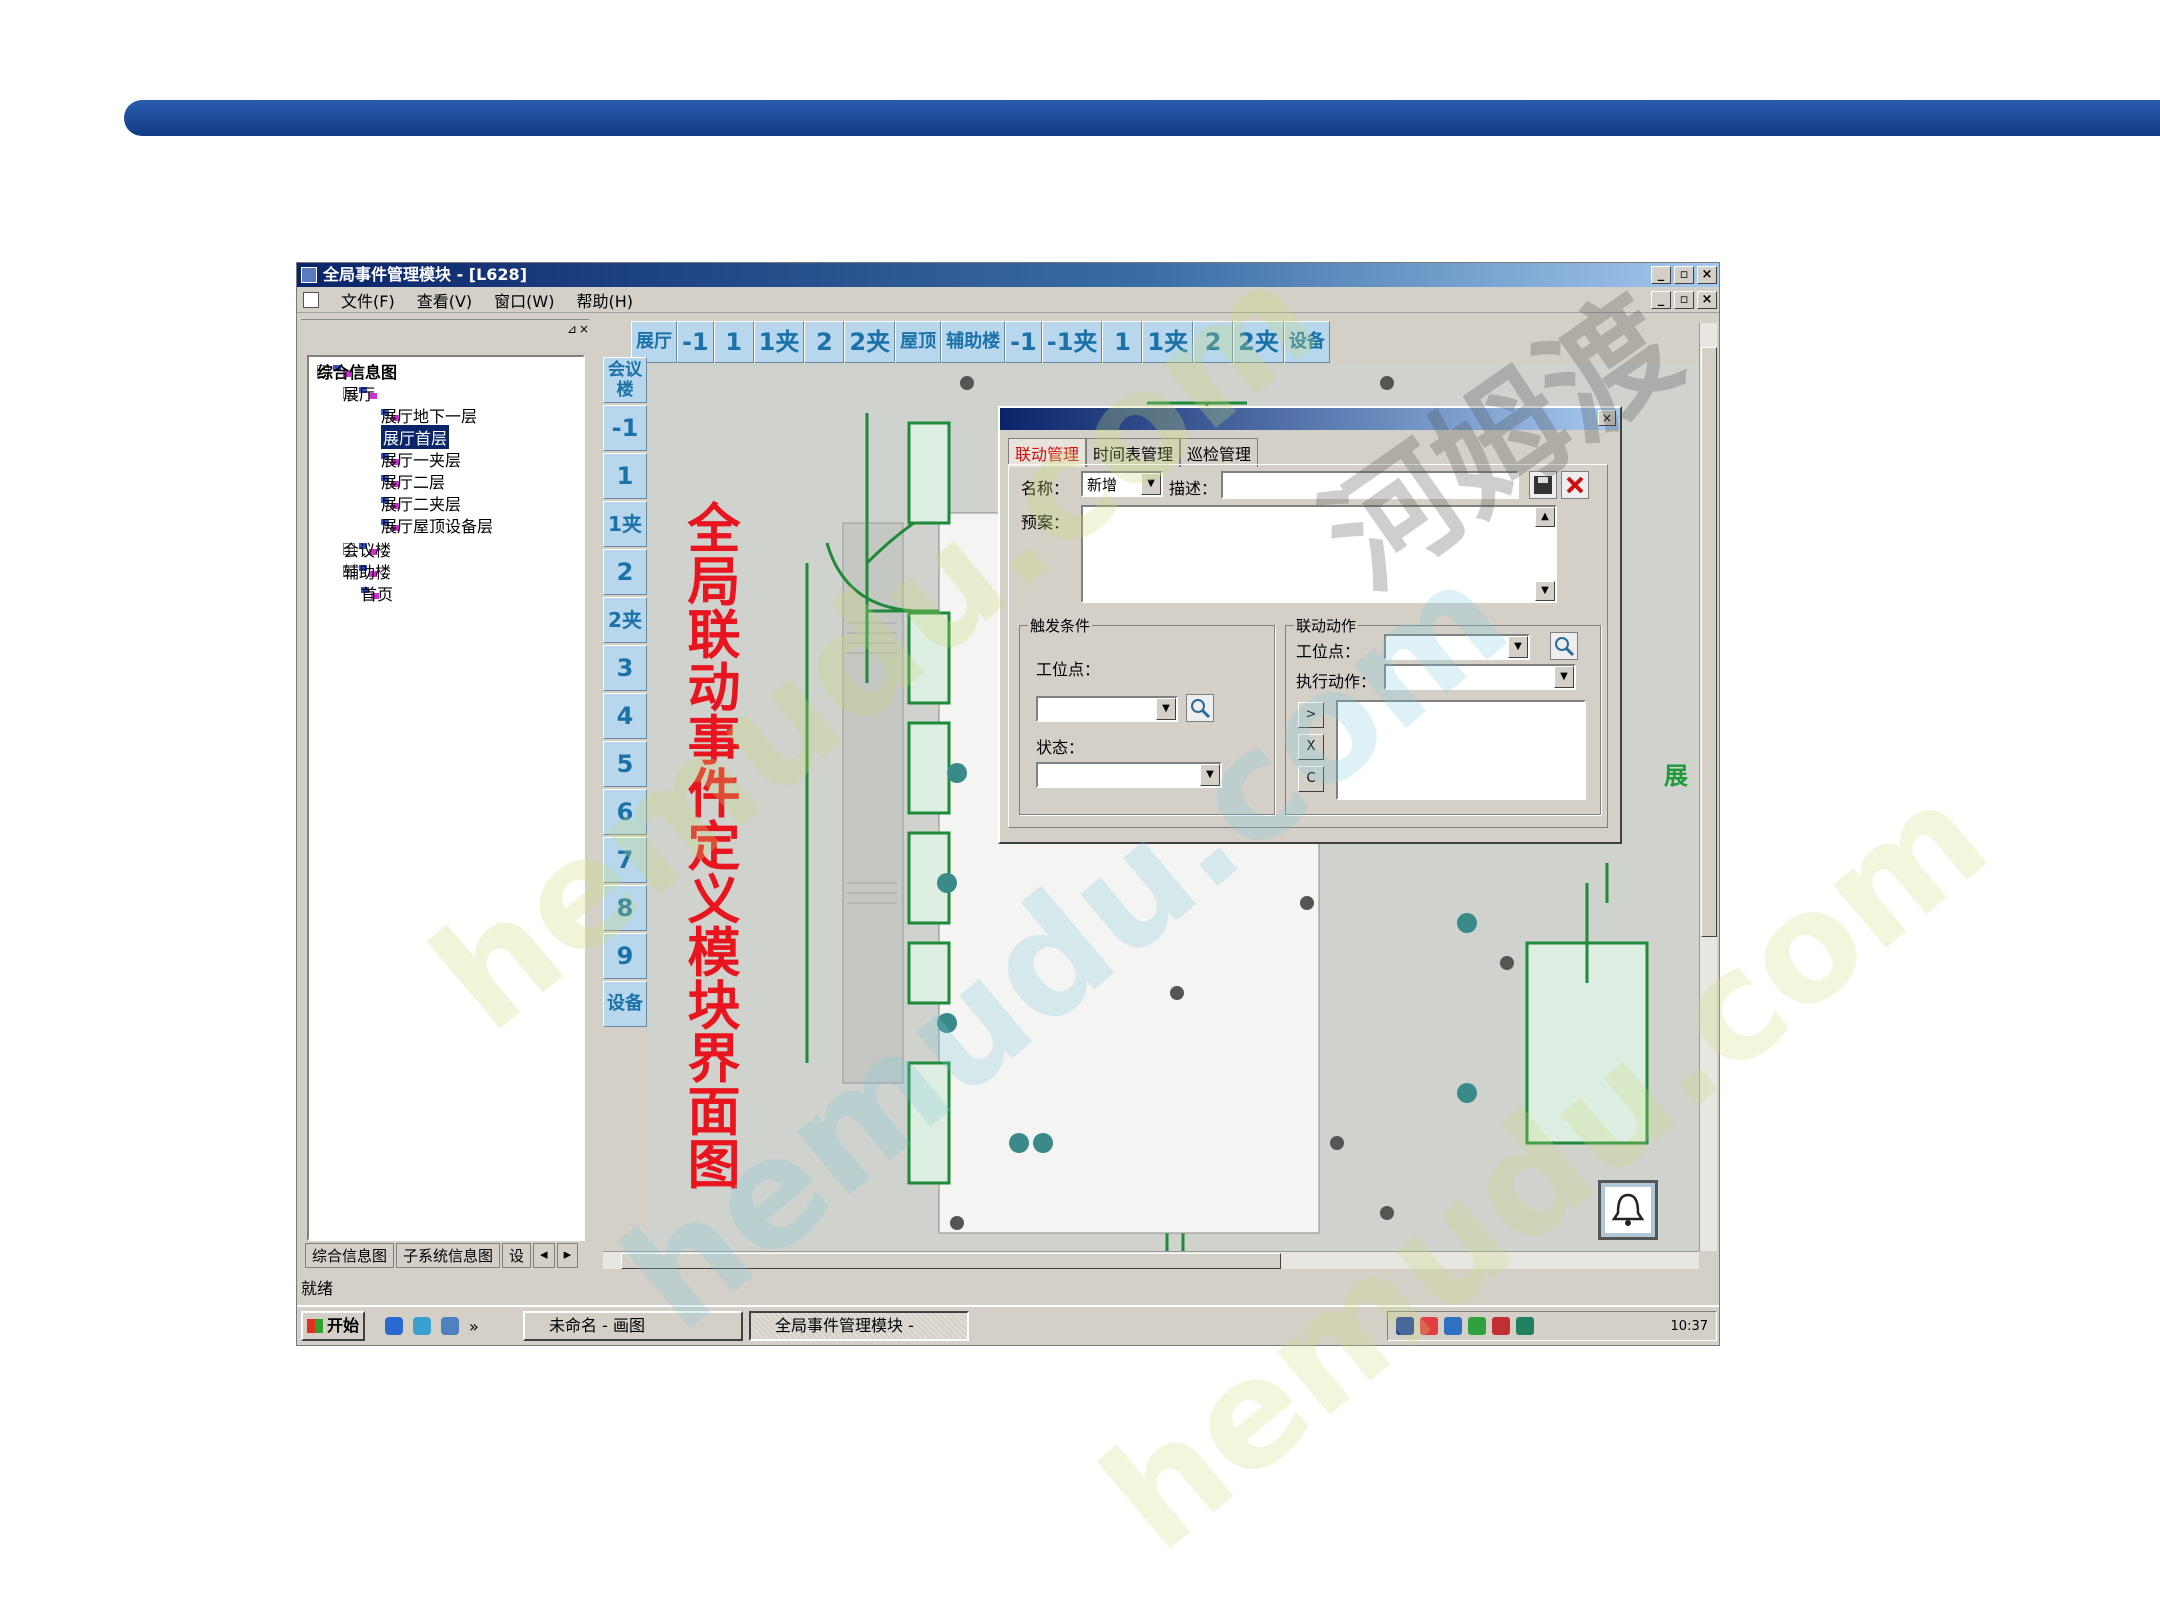 This screenshot has height=1620, width=2160. What do you see at coordinates (368, 300) in the screenshot?
I see `menu-file: 文件(F)` at bounding box center [368, 300].